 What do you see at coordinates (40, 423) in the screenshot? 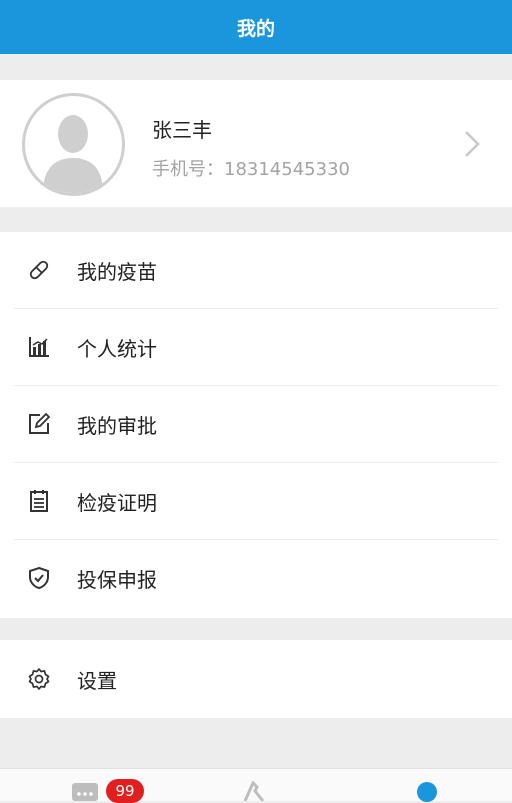
I see `edit-icon` at bounding box center [40, 423].